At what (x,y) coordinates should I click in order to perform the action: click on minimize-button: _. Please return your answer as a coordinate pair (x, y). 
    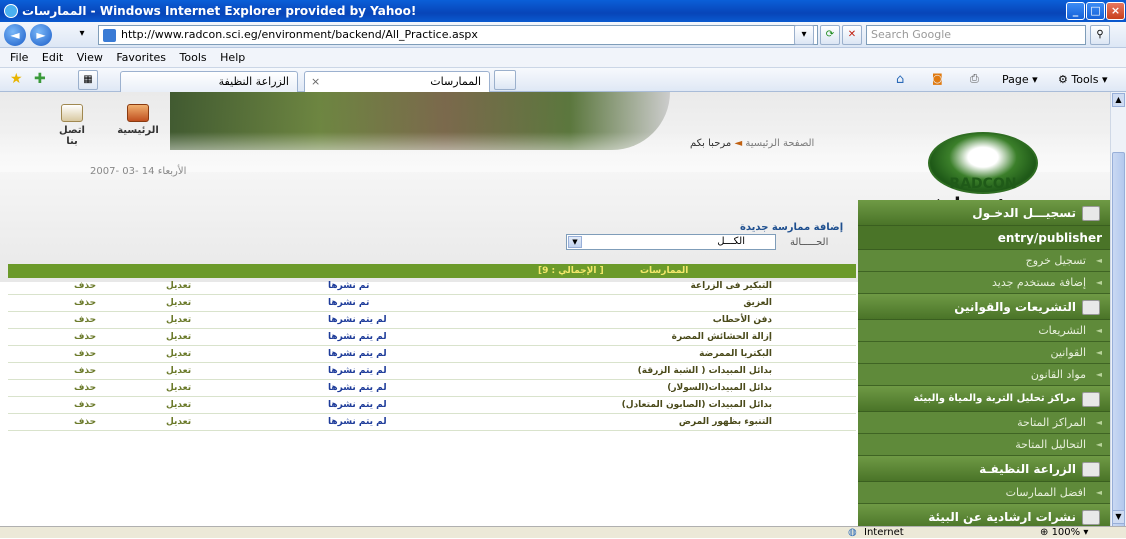
    Looking at the image, I should click on (1075, 11).